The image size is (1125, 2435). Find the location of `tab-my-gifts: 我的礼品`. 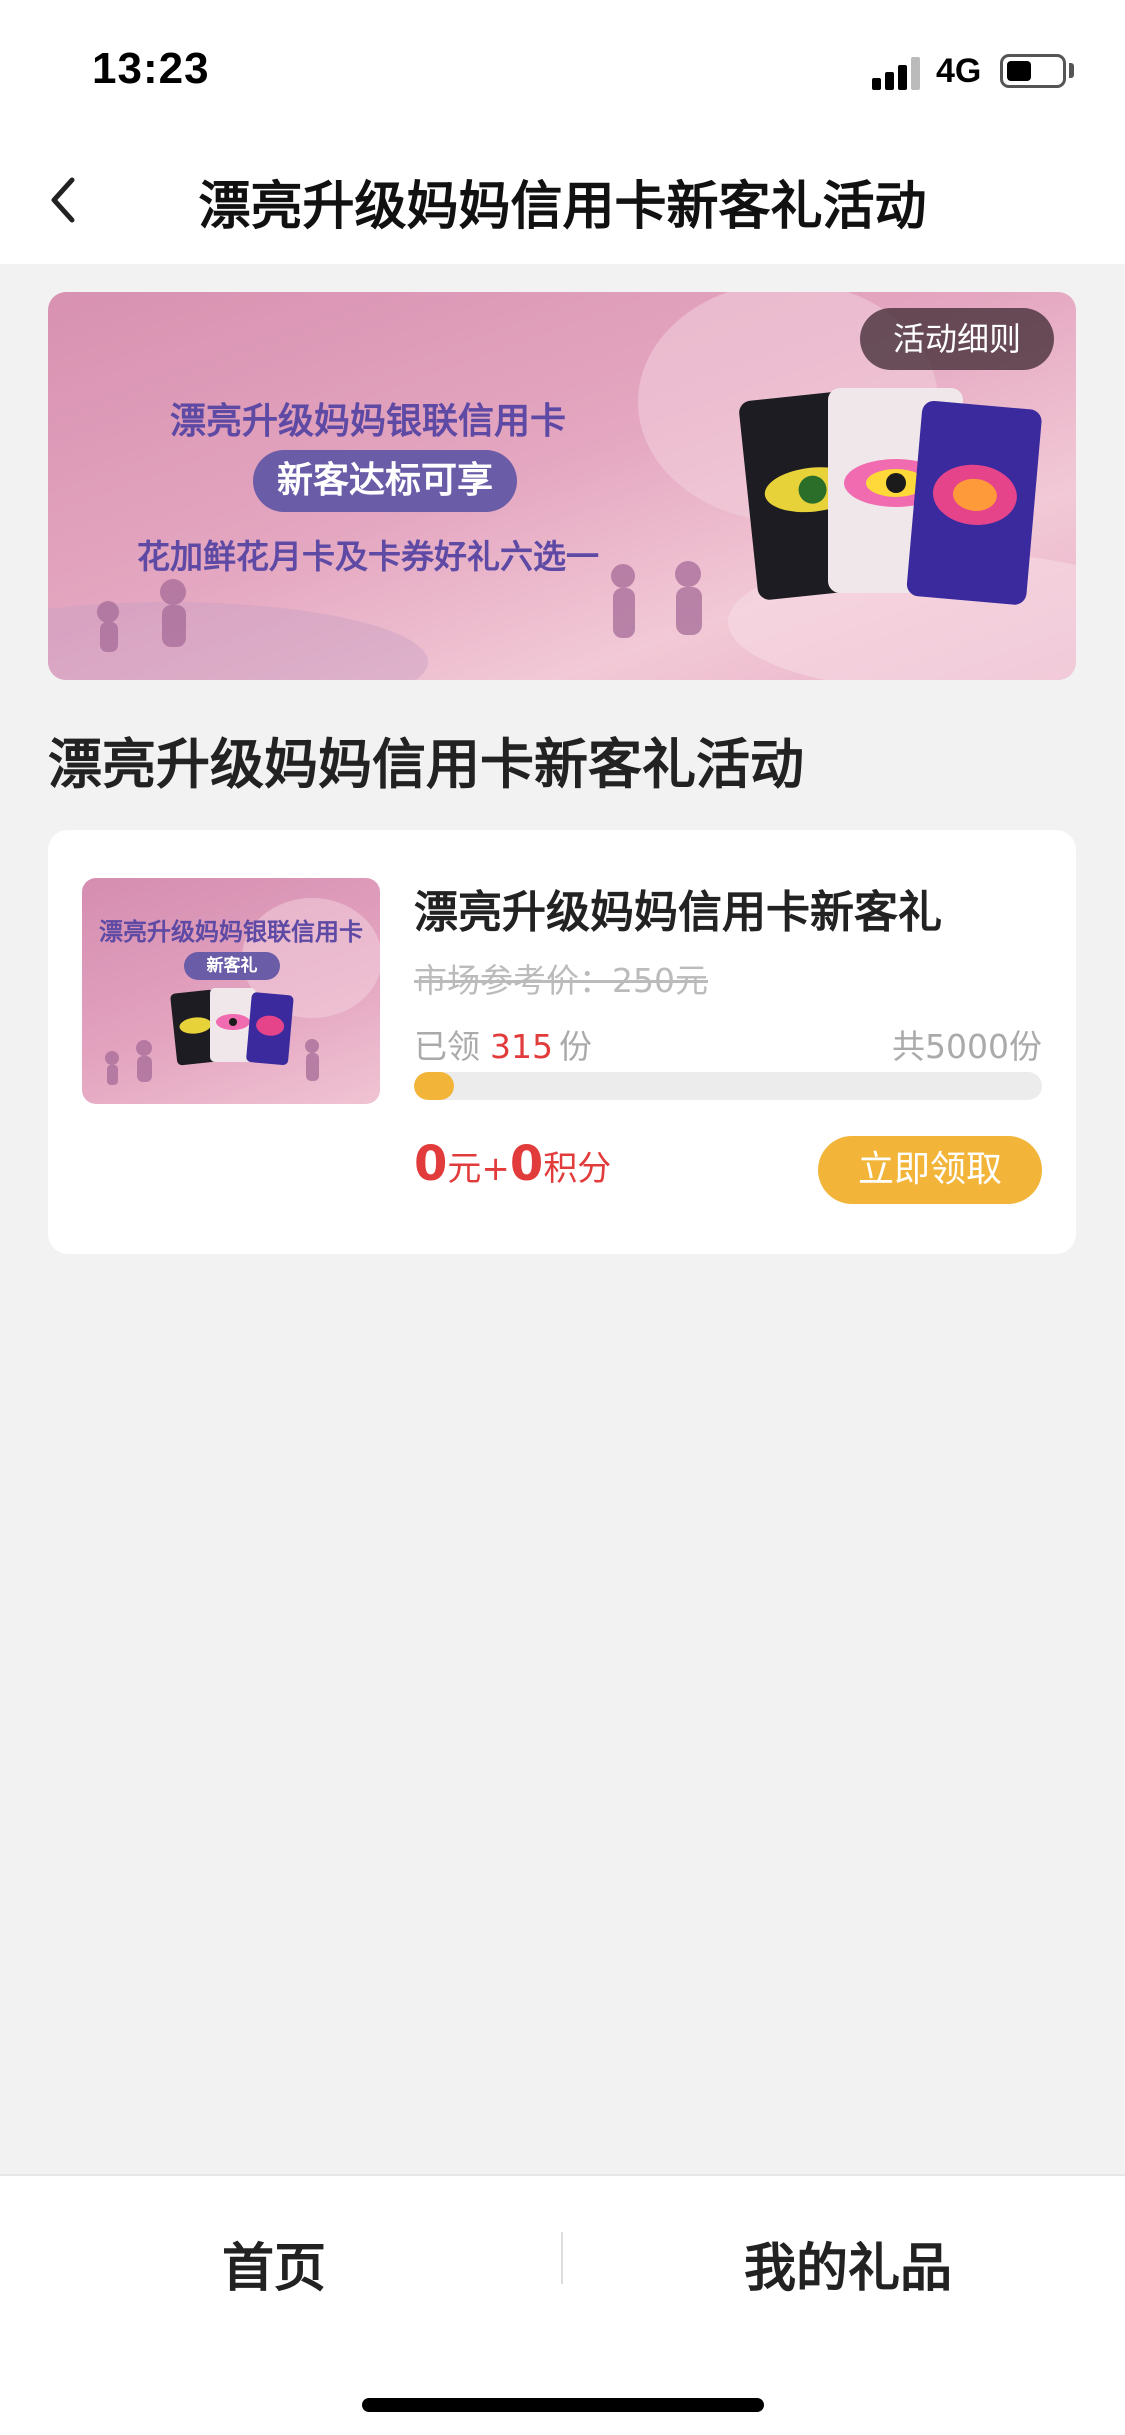

tab-my-gifts: 我的礼品 is located at coordinates (848, 2263).